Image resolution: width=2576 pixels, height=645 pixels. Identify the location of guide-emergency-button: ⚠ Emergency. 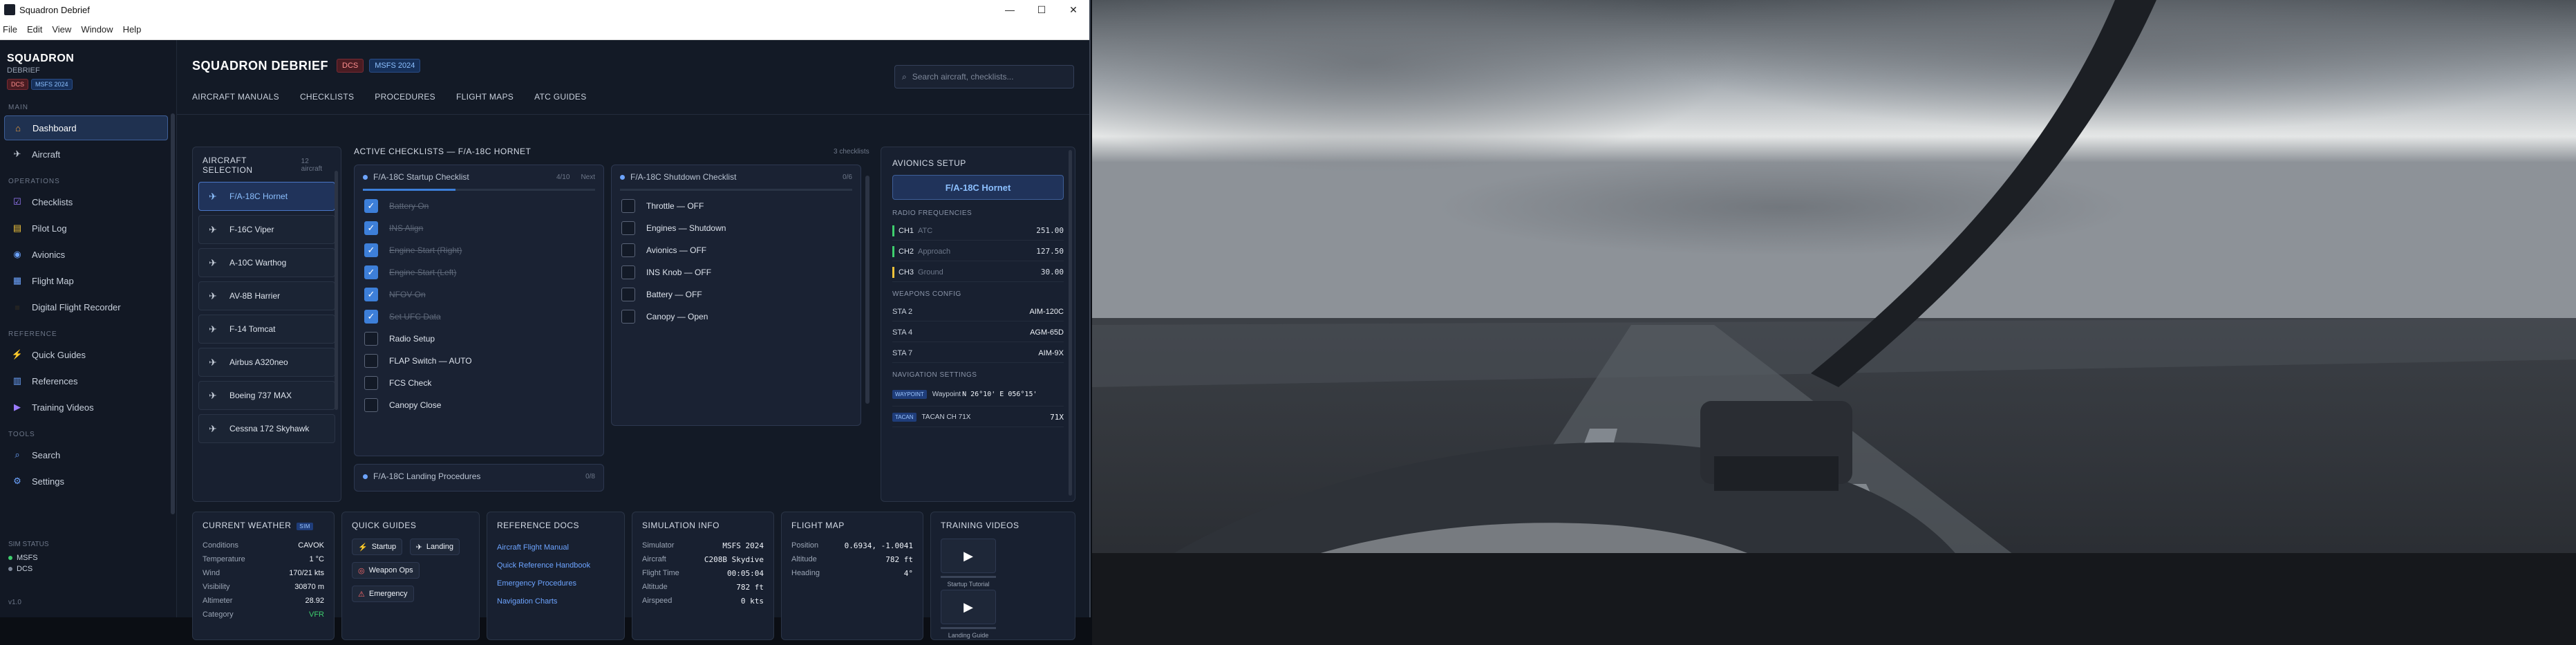
(383, 594).